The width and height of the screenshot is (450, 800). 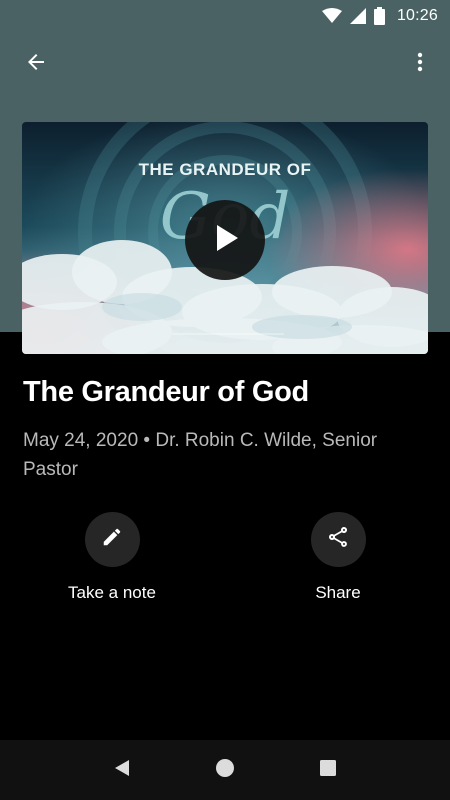 I want to click on pencil-icon, so click(x=112, y=539).